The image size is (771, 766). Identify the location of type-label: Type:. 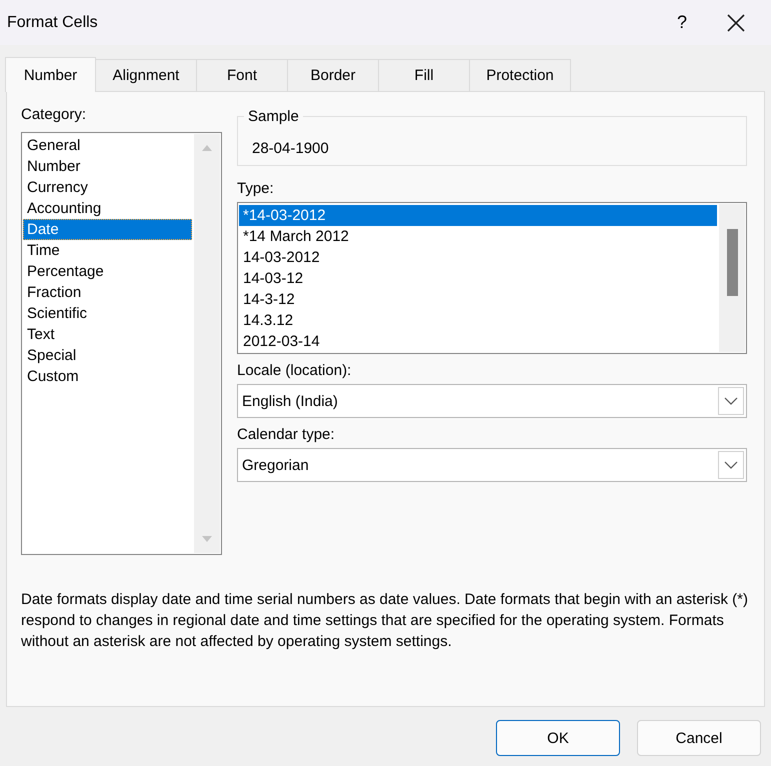
(256, 189).